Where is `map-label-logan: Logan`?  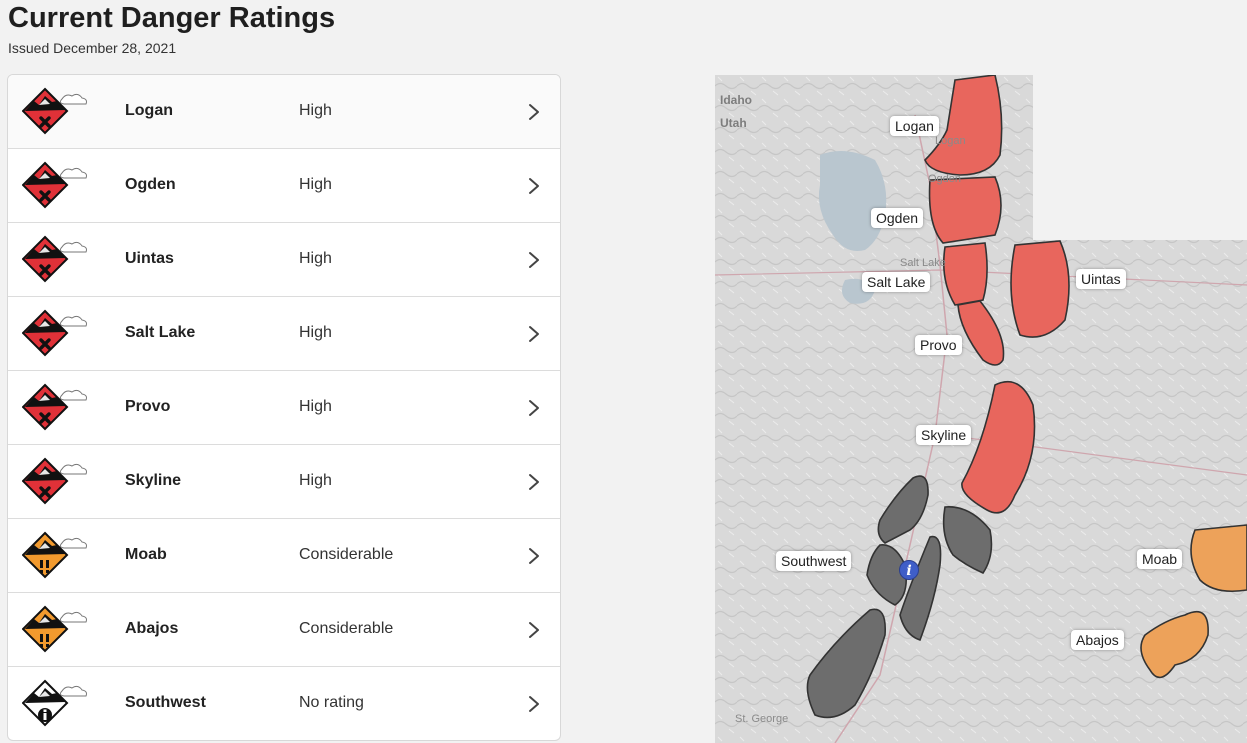 map-label-logan: Logan is located at coordinates (914, 126).